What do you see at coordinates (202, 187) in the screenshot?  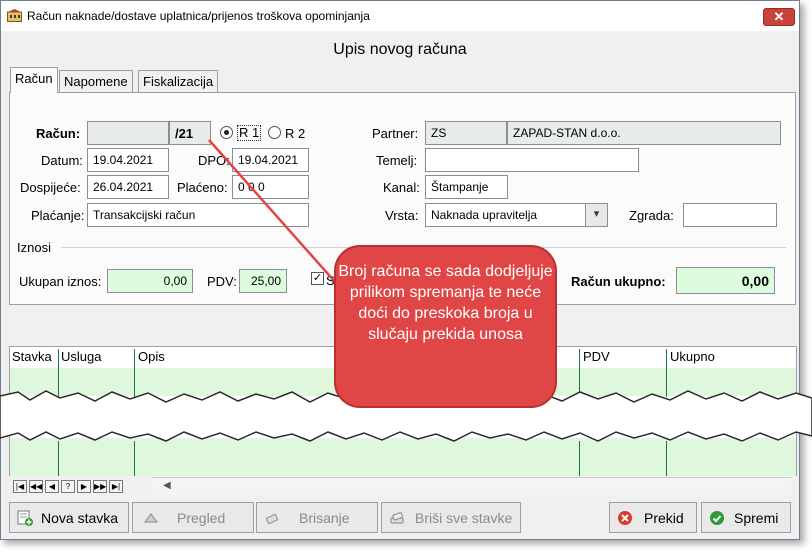 I see `placeno-label: Plaćeno:` at bounding box center [202, 187].